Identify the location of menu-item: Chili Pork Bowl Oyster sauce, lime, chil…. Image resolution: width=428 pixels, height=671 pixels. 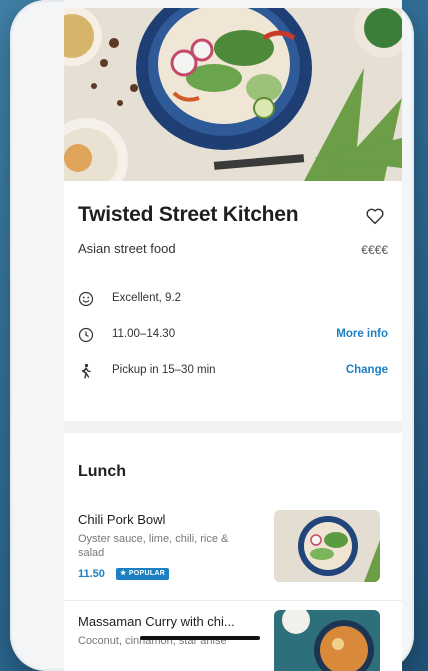
(233, 553).